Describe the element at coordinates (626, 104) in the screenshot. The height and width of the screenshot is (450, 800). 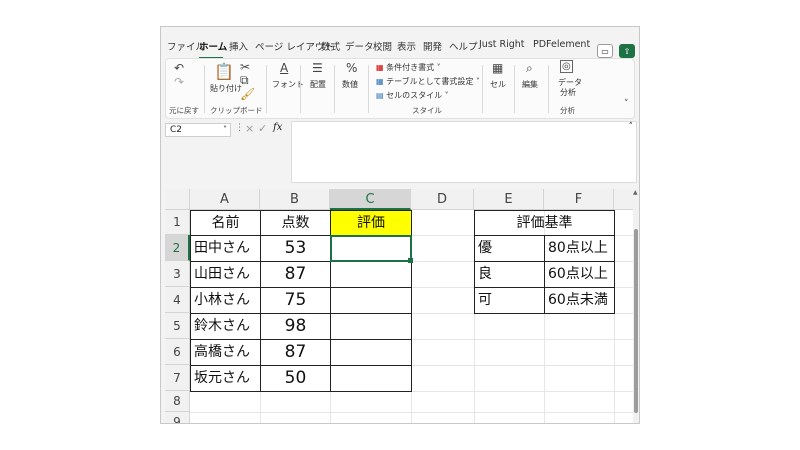
I see `ribbon-collapse-icon: ˅` at that location.